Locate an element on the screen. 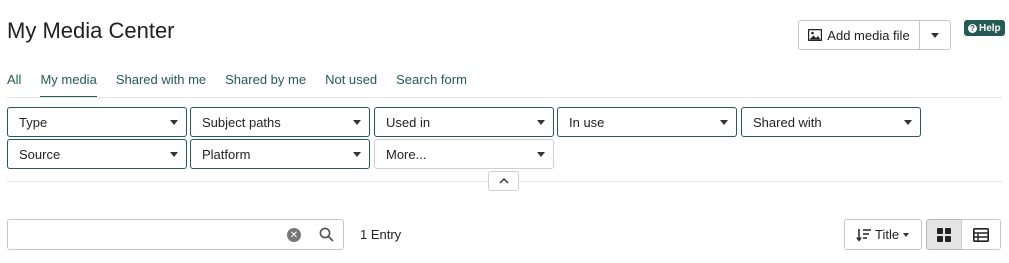  filter-type: Type is located at coordinates (97, 122).